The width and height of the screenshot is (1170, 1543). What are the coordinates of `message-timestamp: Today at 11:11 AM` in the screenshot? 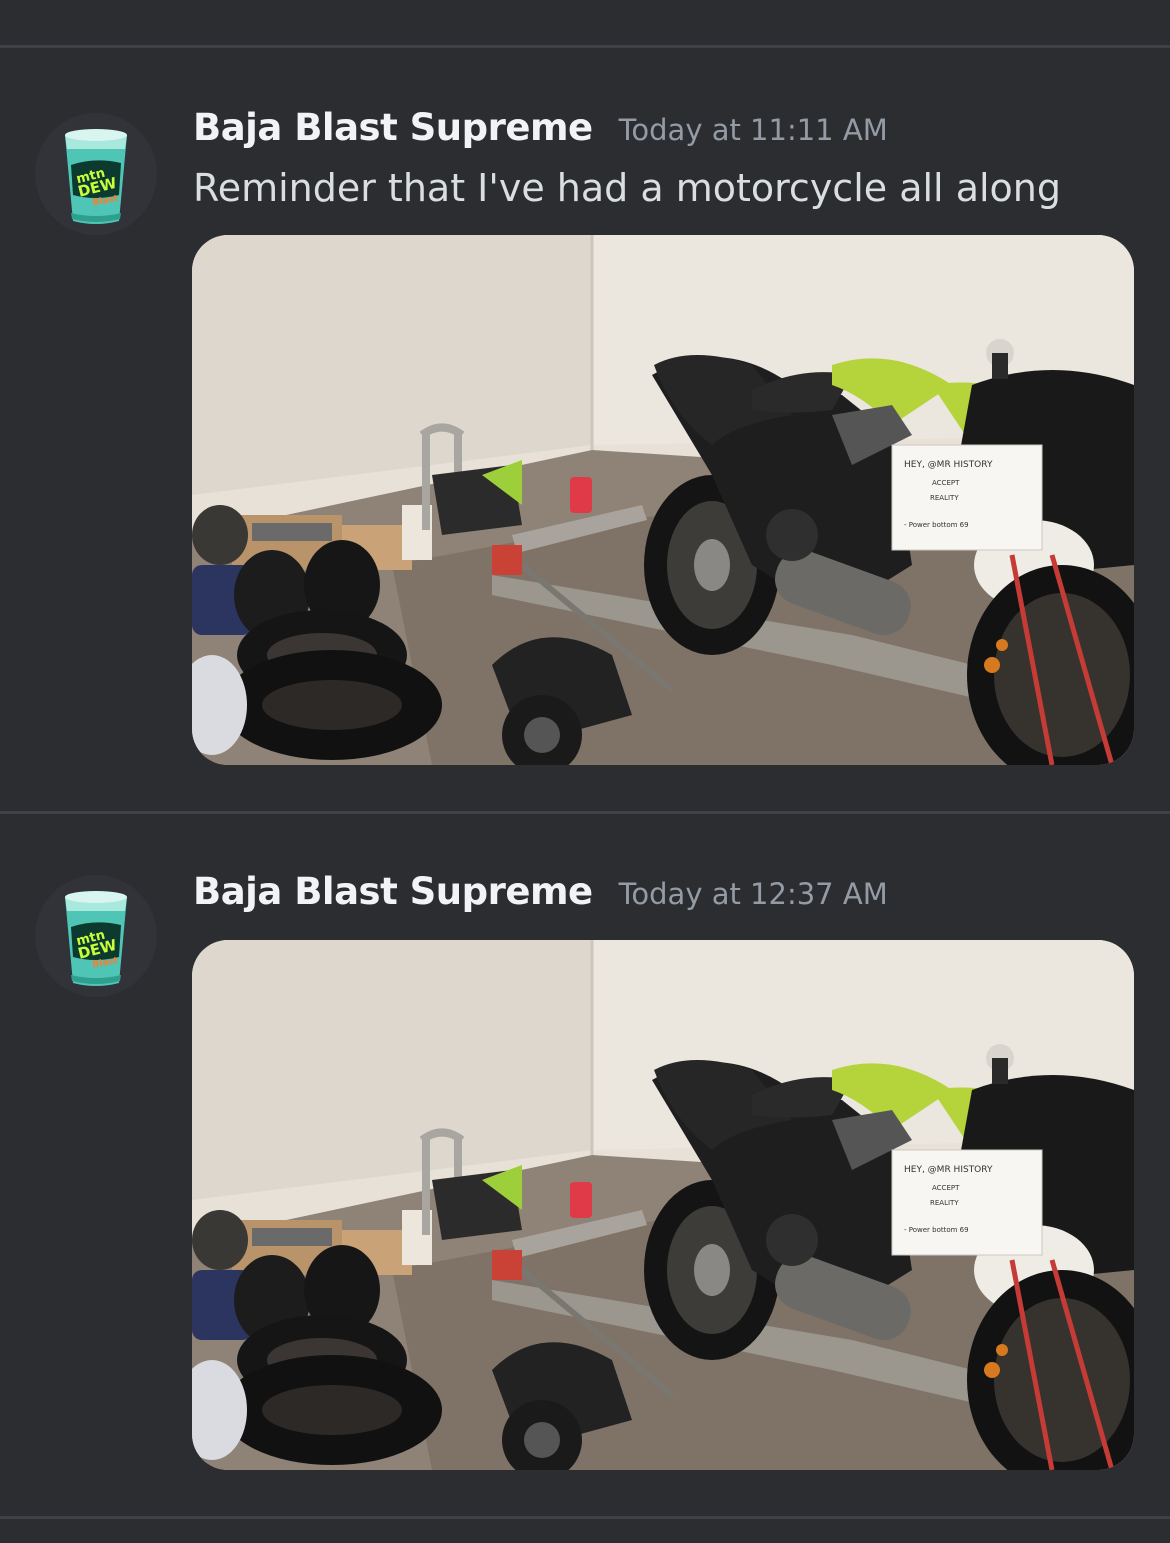 It's located at (753, 130).